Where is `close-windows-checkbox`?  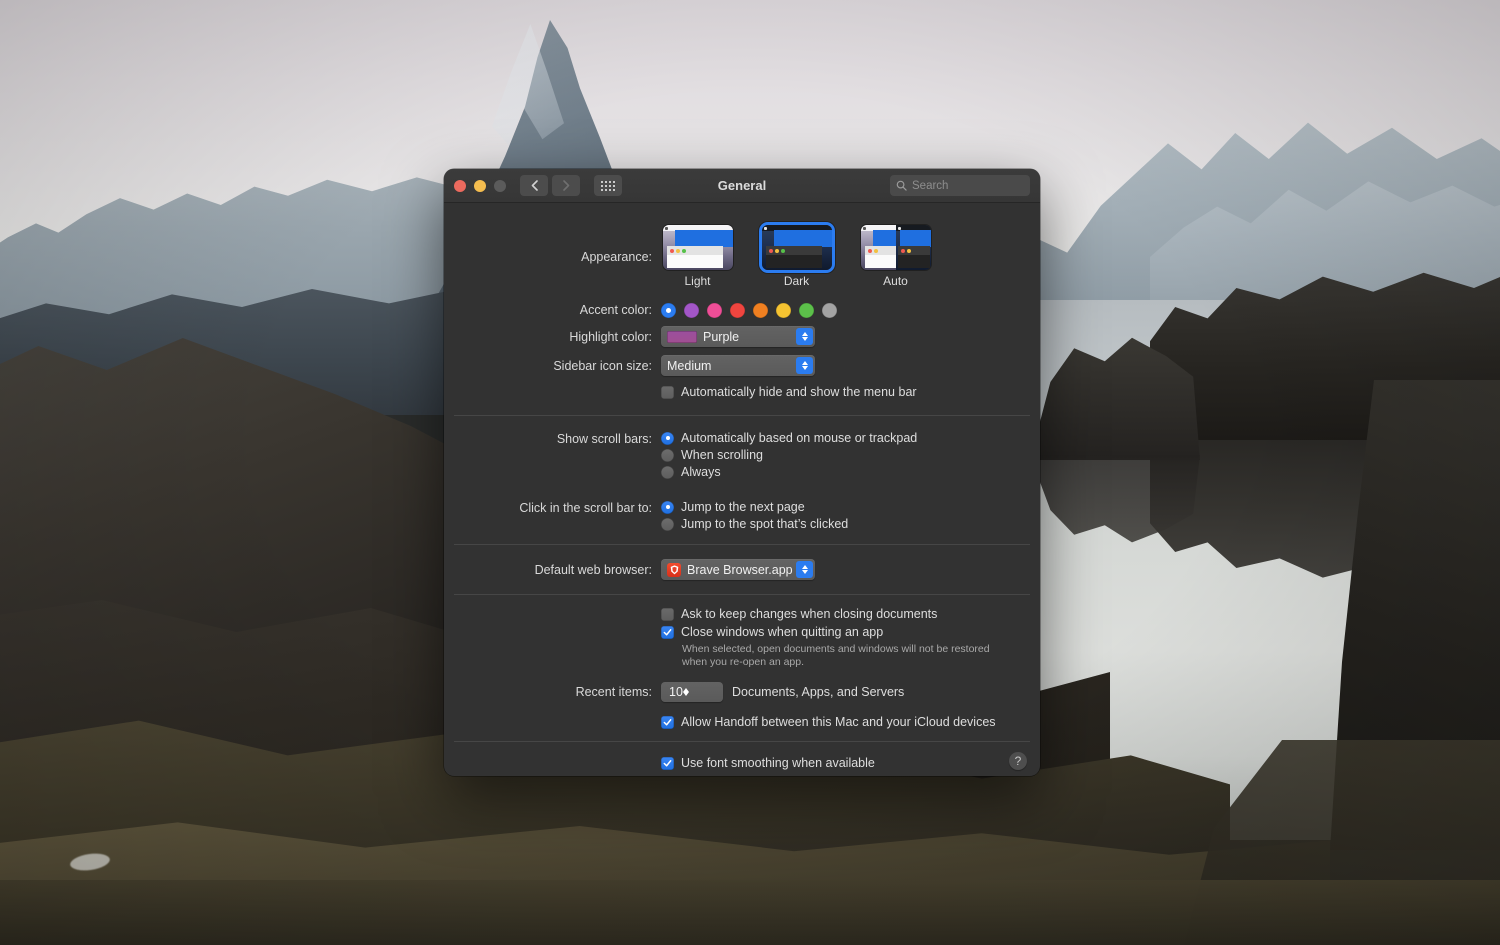 close-windows-checkbox is located at coordinates (667, 632).